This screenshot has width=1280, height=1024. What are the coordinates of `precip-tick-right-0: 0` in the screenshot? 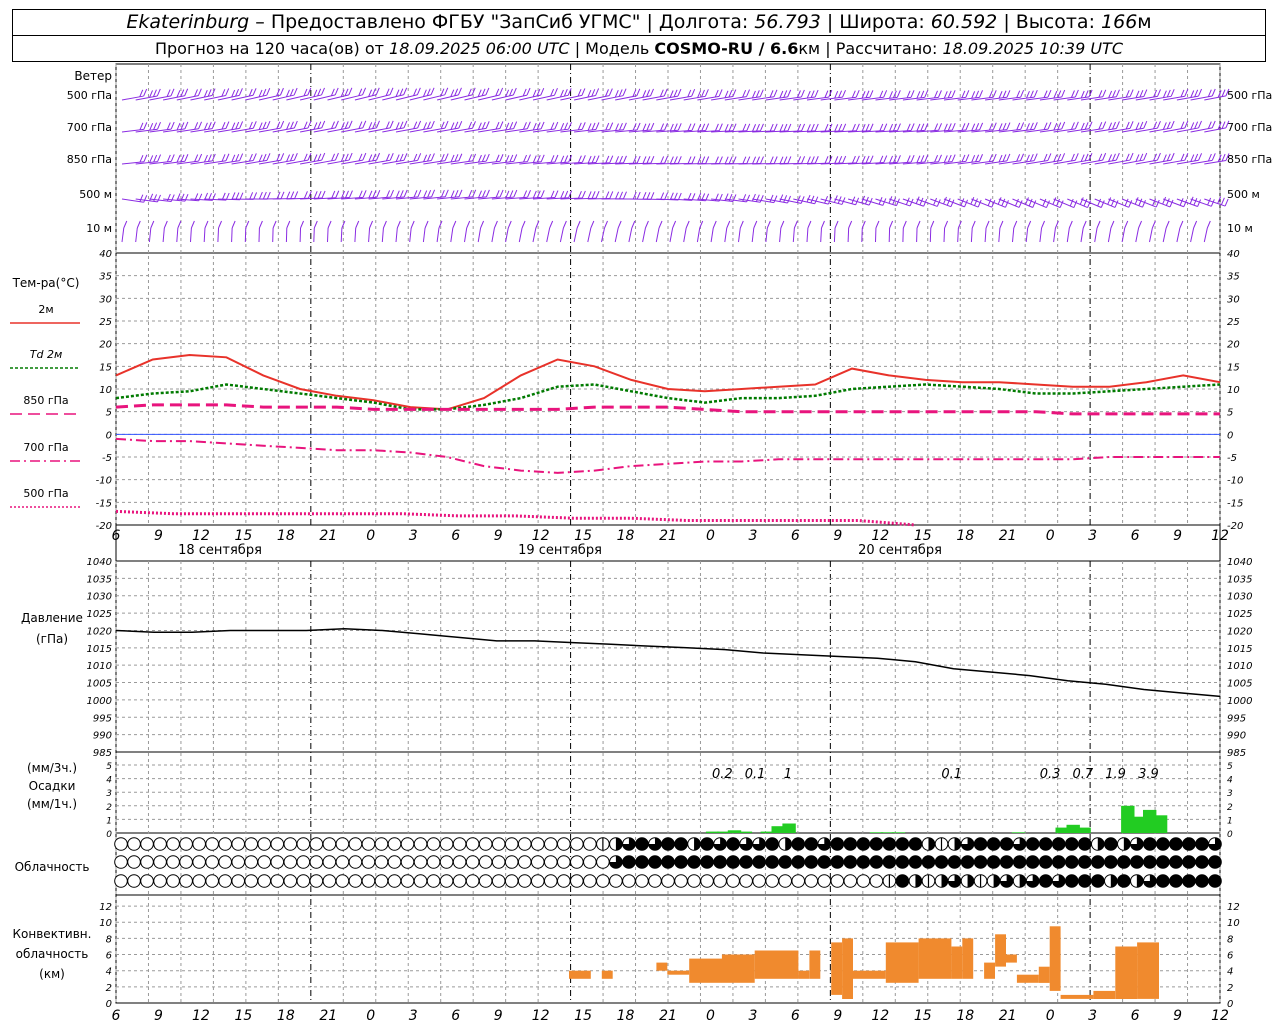 It's located at (1230, 835).